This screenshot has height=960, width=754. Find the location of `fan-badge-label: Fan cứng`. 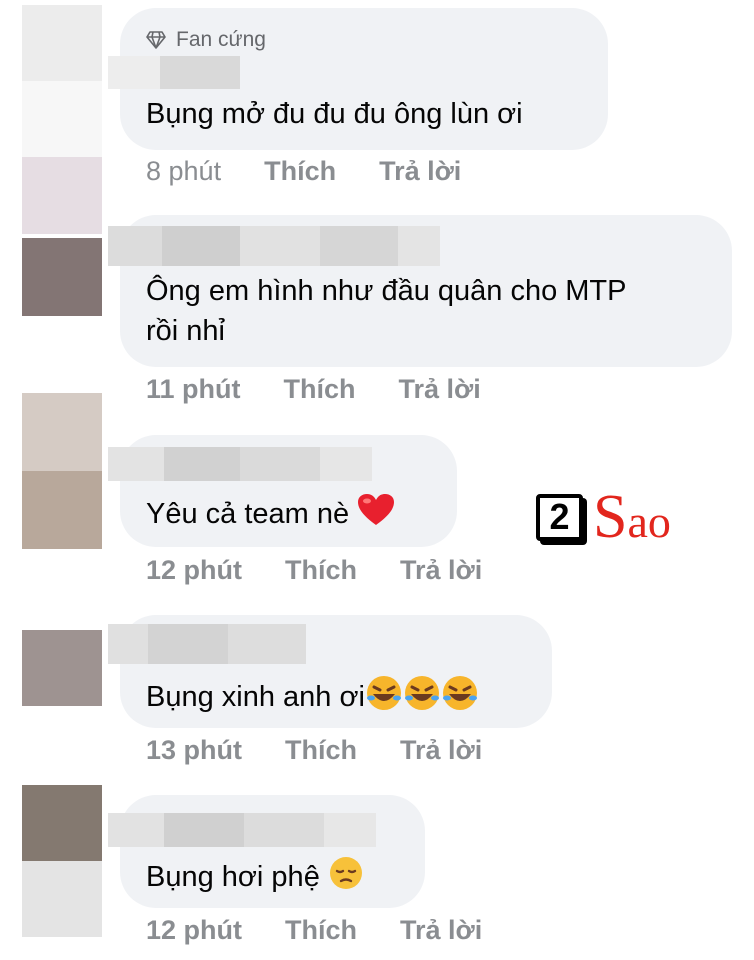

fan-badge-label: Fan cứng is located at coordinates (221, 39).